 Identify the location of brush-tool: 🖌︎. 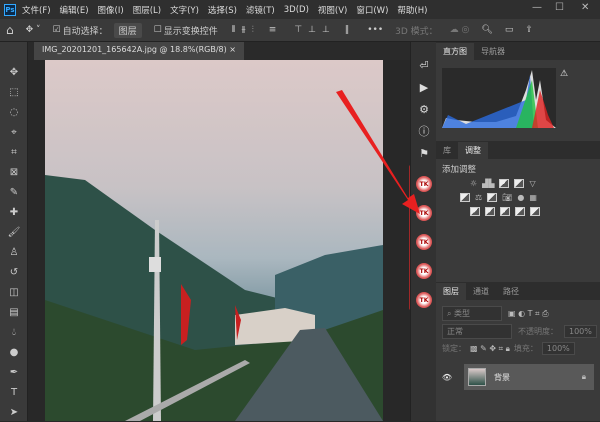
(14, 232).